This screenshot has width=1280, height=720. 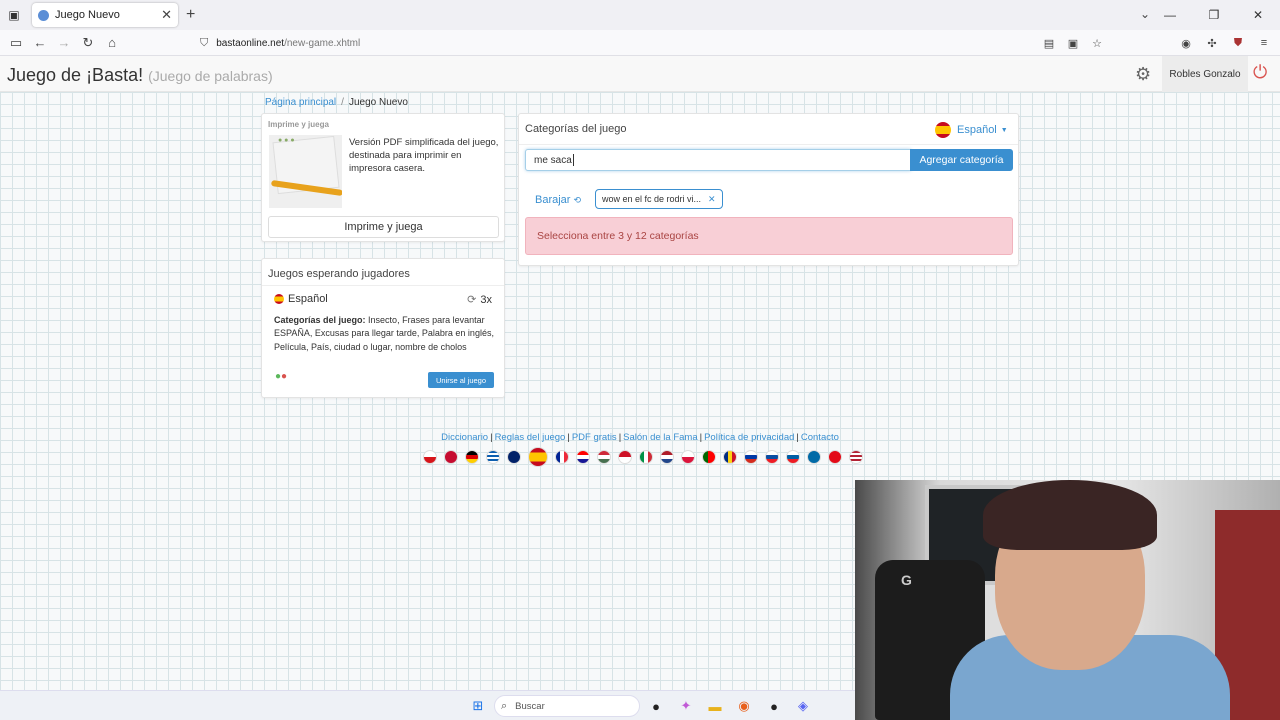 I want to click on close-window-icon: ✕, so click(x=1258, y=15).